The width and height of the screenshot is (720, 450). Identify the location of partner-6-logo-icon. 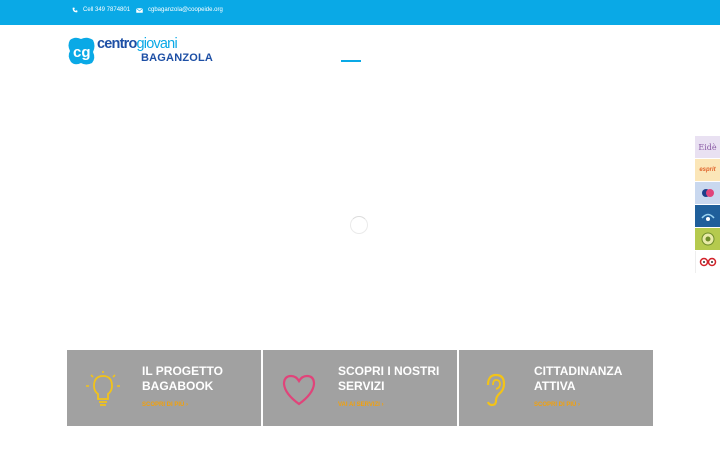
(708, 262).